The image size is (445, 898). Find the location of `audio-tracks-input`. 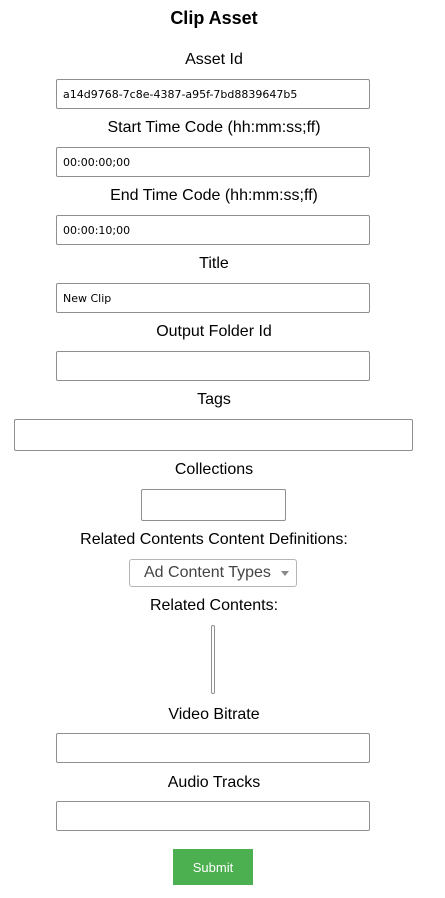

audio-tracks-input is located at coordinates (213, 816).